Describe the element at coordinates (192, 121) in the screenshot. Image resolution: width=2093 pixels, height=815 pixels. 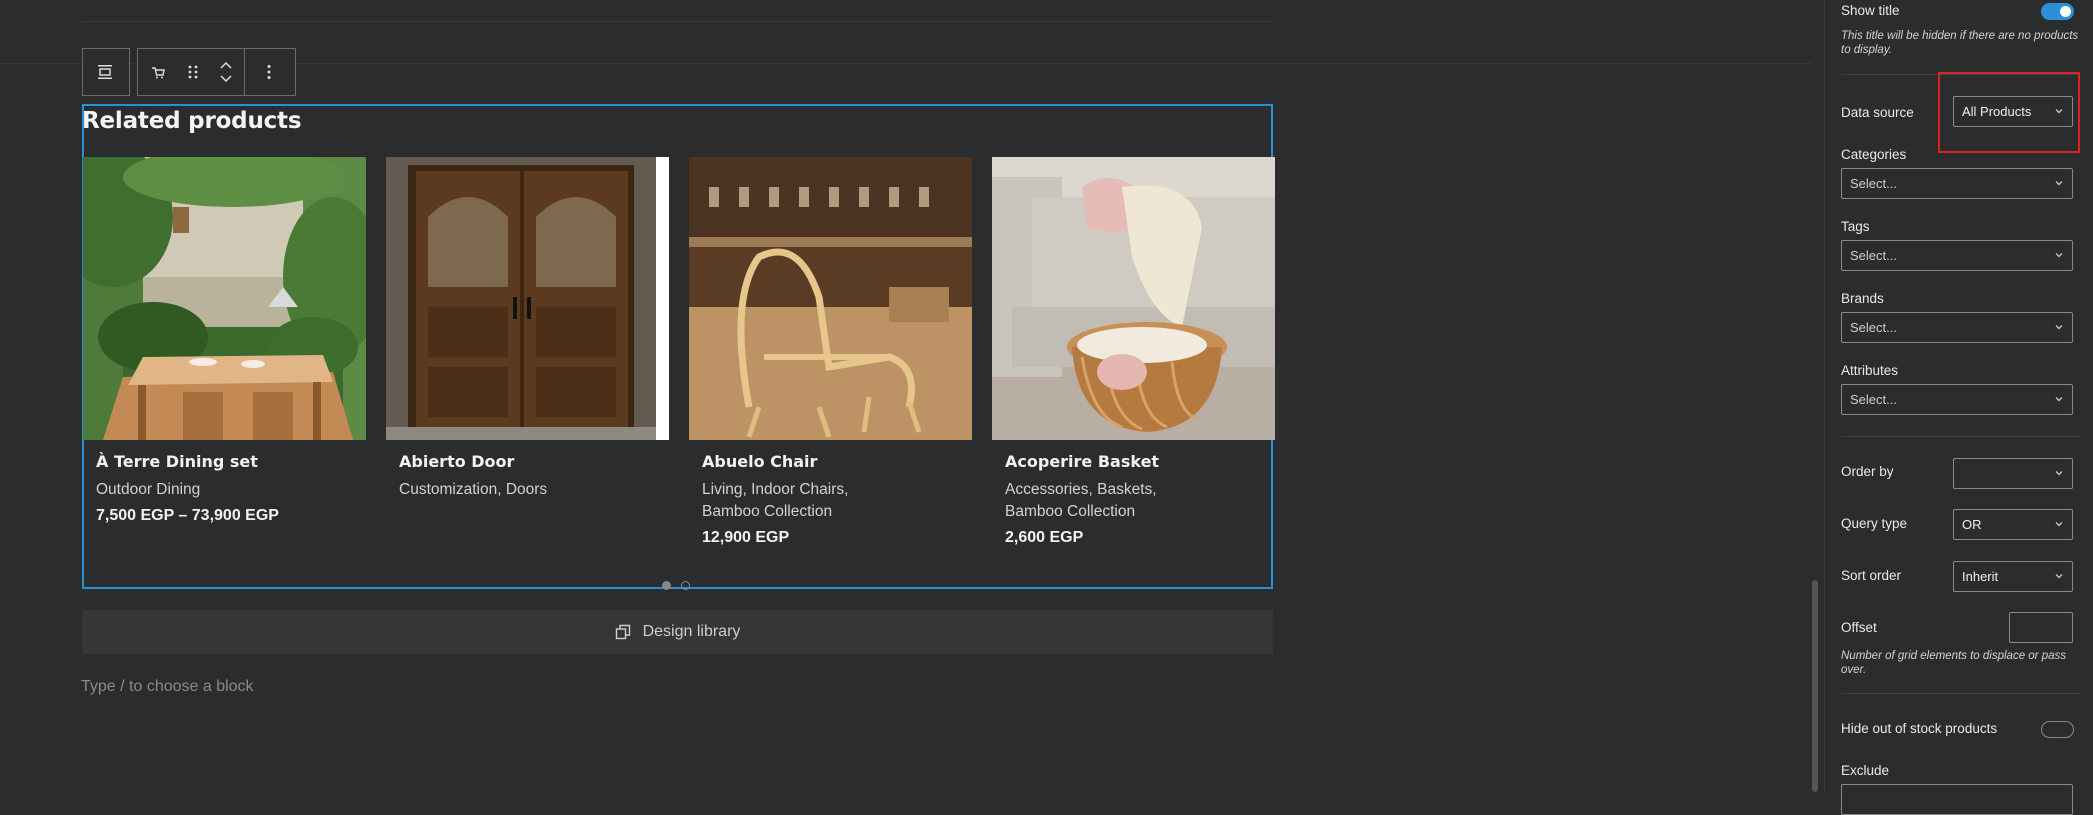
I see `block-title: Related products` at that location.